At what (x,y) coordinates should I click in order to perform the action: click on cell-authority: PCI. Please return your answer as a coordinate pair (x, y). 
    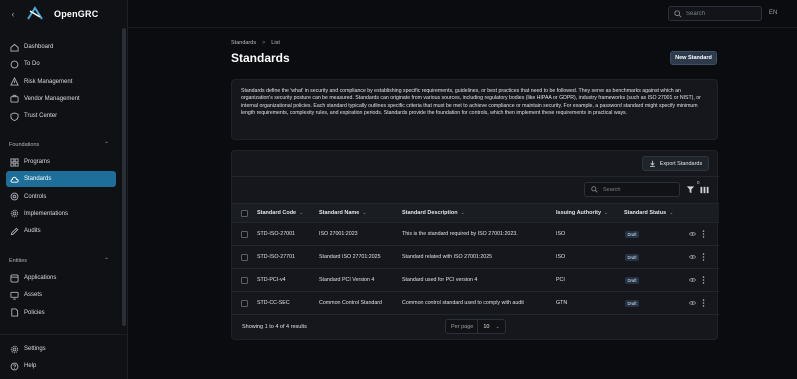
    Looking at the image, I should click on (560, 280).